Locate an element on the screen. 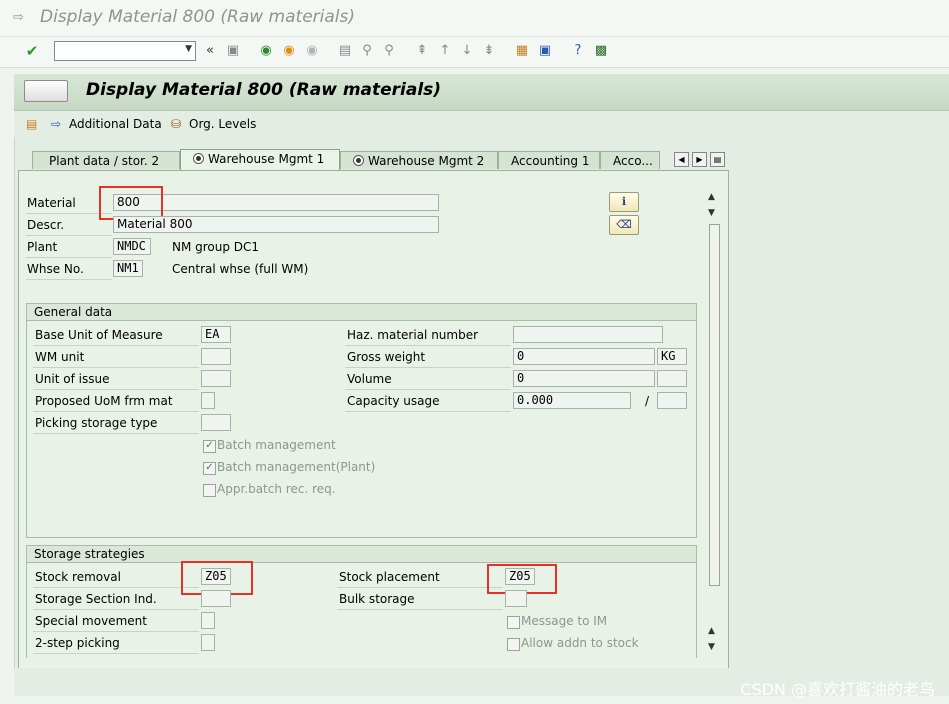 The image size is (949, 704). highlight-box is located at coordinates (131, 203).